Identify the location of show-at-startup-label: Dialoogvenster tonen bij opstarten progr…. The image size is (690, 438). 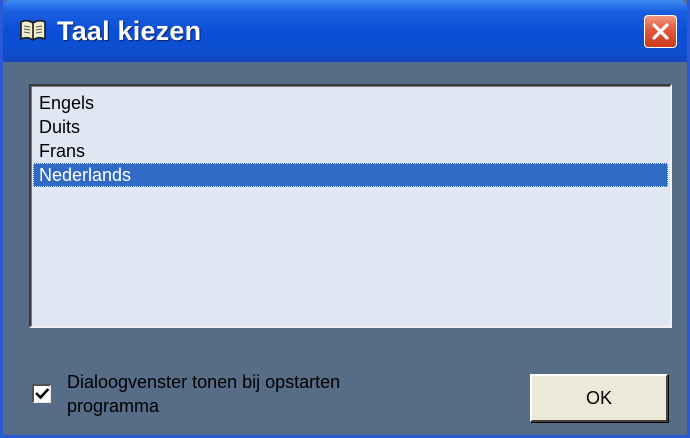
(237, 394).